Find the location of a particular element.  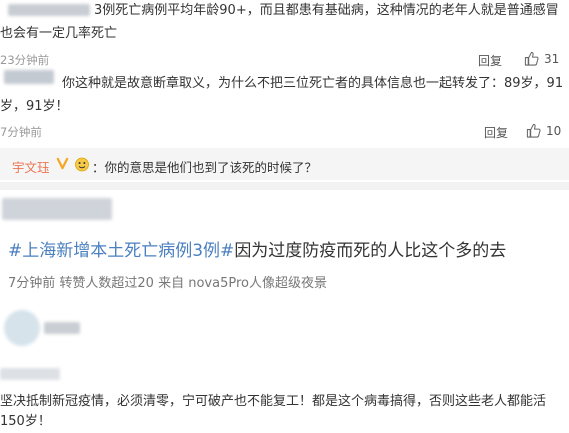

hashtag-link: #上海新增本土死亡病例3例# is located at coordinates (121, 251).